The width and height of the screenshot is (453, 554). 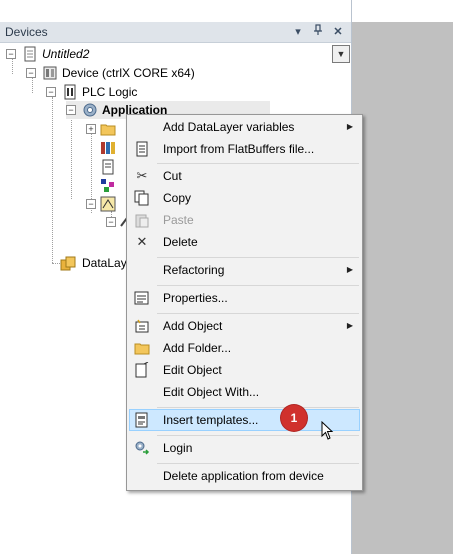 What do you see at coordinates (142, 420) in the screenshot?
I see `templates-icon` at bounding box center [142, 420].